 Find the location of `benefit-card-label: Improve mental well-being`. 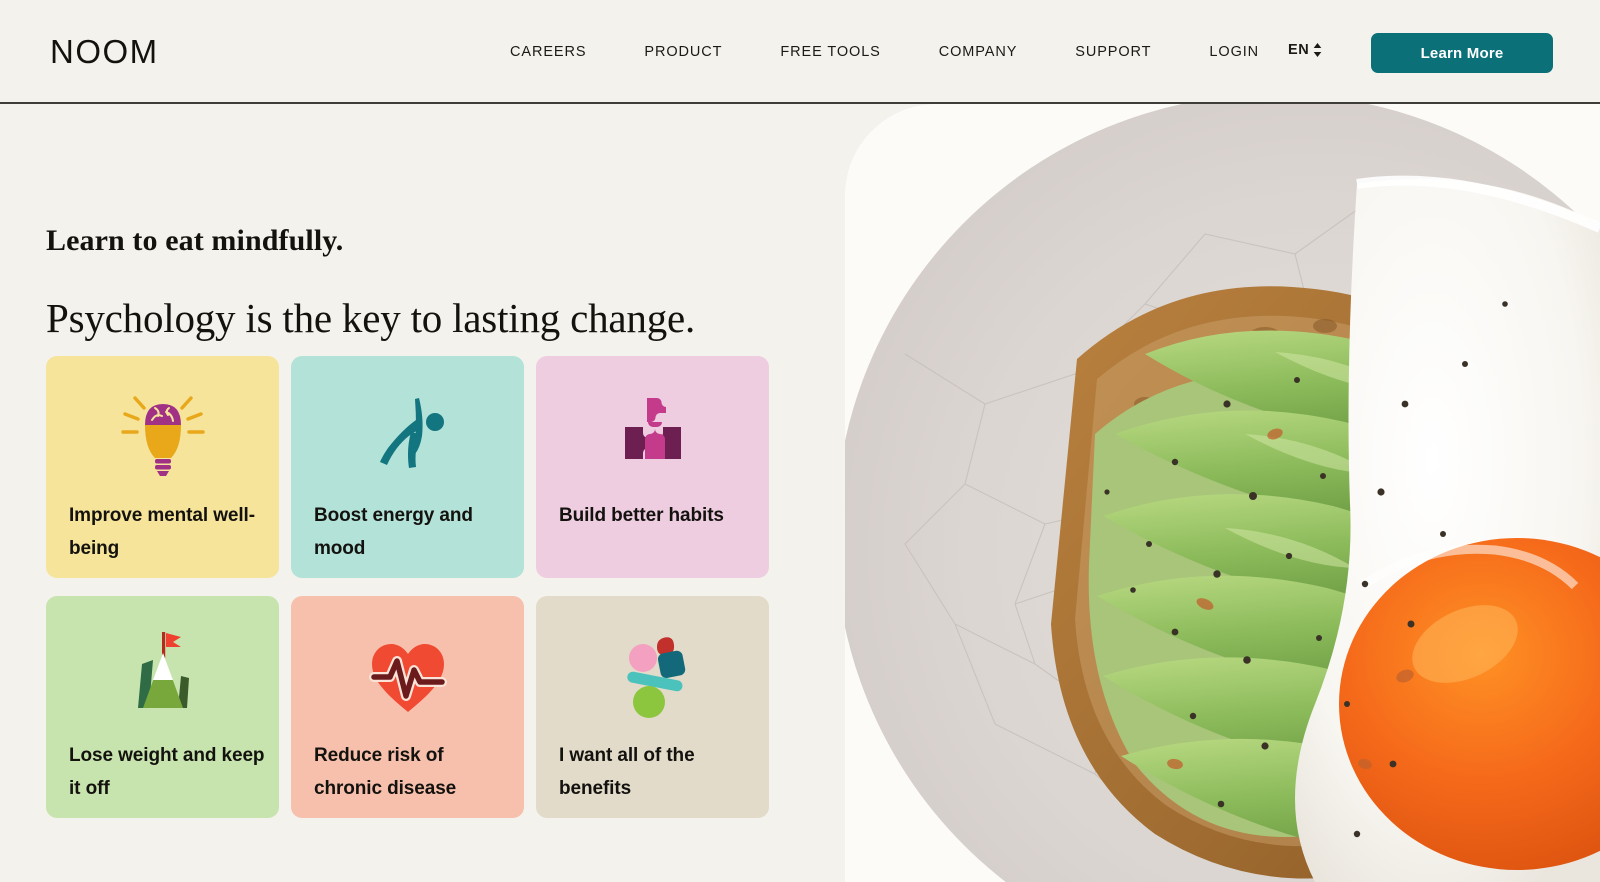

benefit-card-label: Improve mental well-being is located at coordinates (162, 532).